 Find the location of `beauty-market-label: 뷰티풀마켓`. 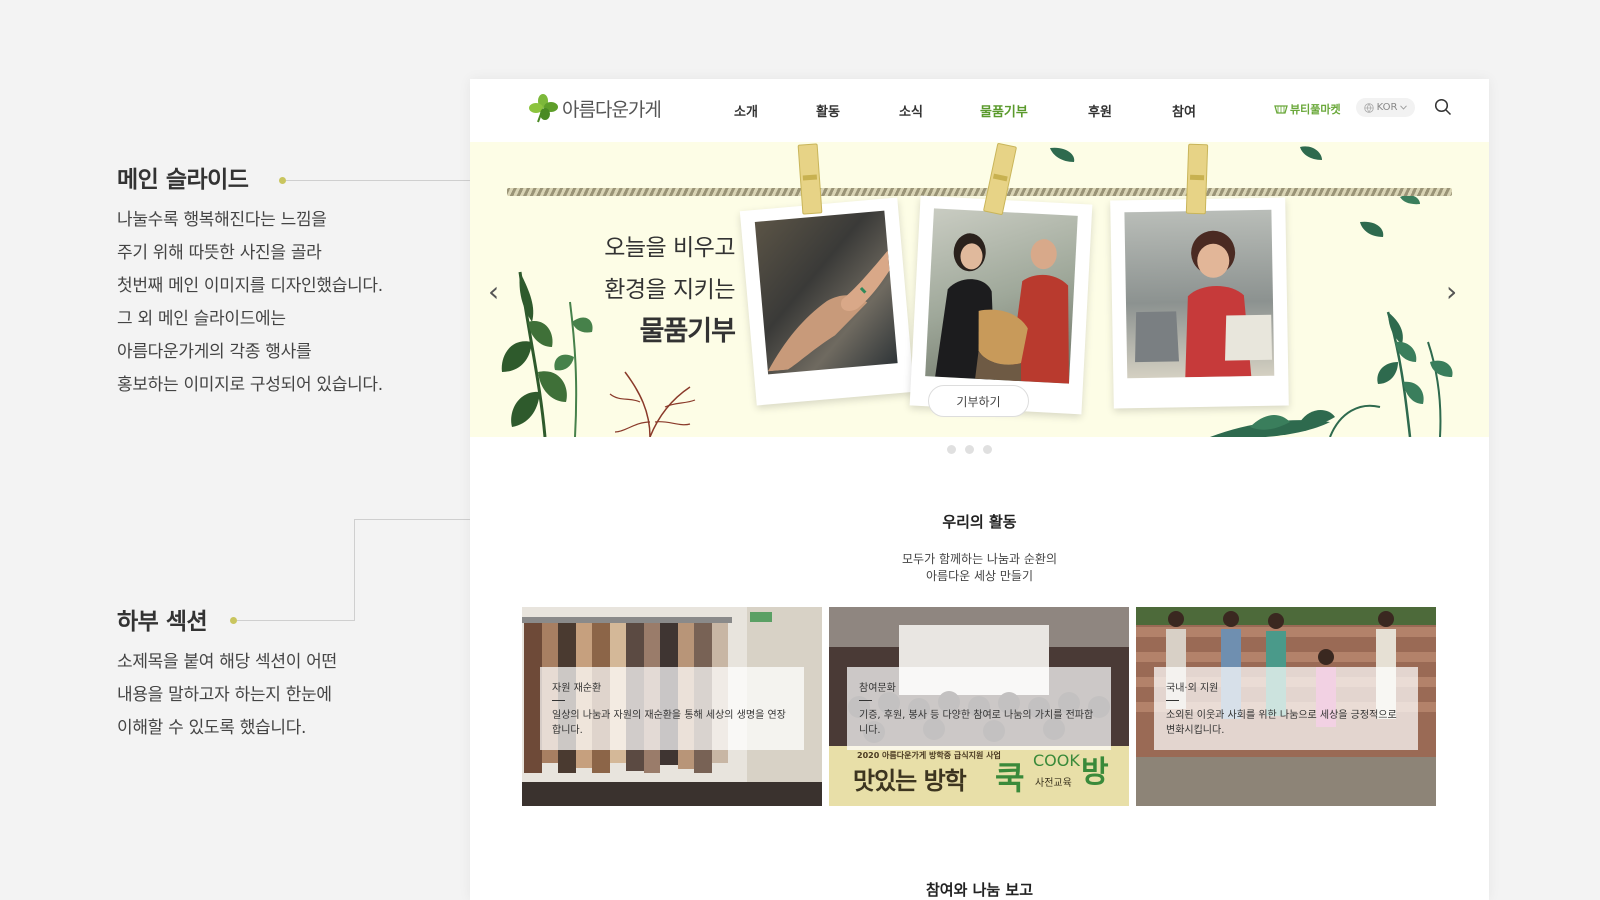

beauty-market-label: 뷰티풀마켓 is located at coordinates (1315, 109).